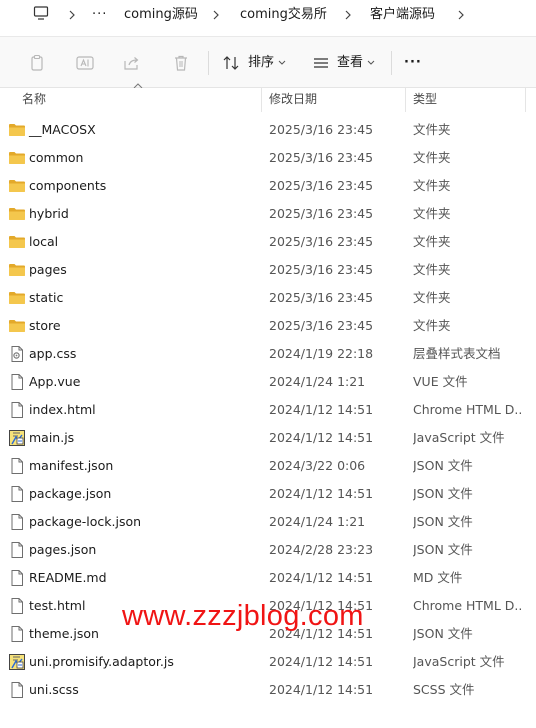  Describe the element at coordinates (85, 521) in the screenshot. I see `file-name: package-lock.json` at that location.